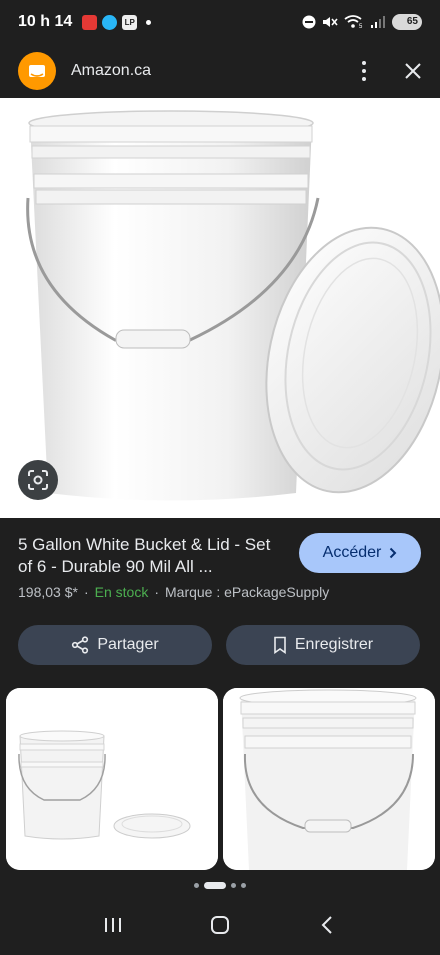  I want to click on mute-icon, so click(330, 22).